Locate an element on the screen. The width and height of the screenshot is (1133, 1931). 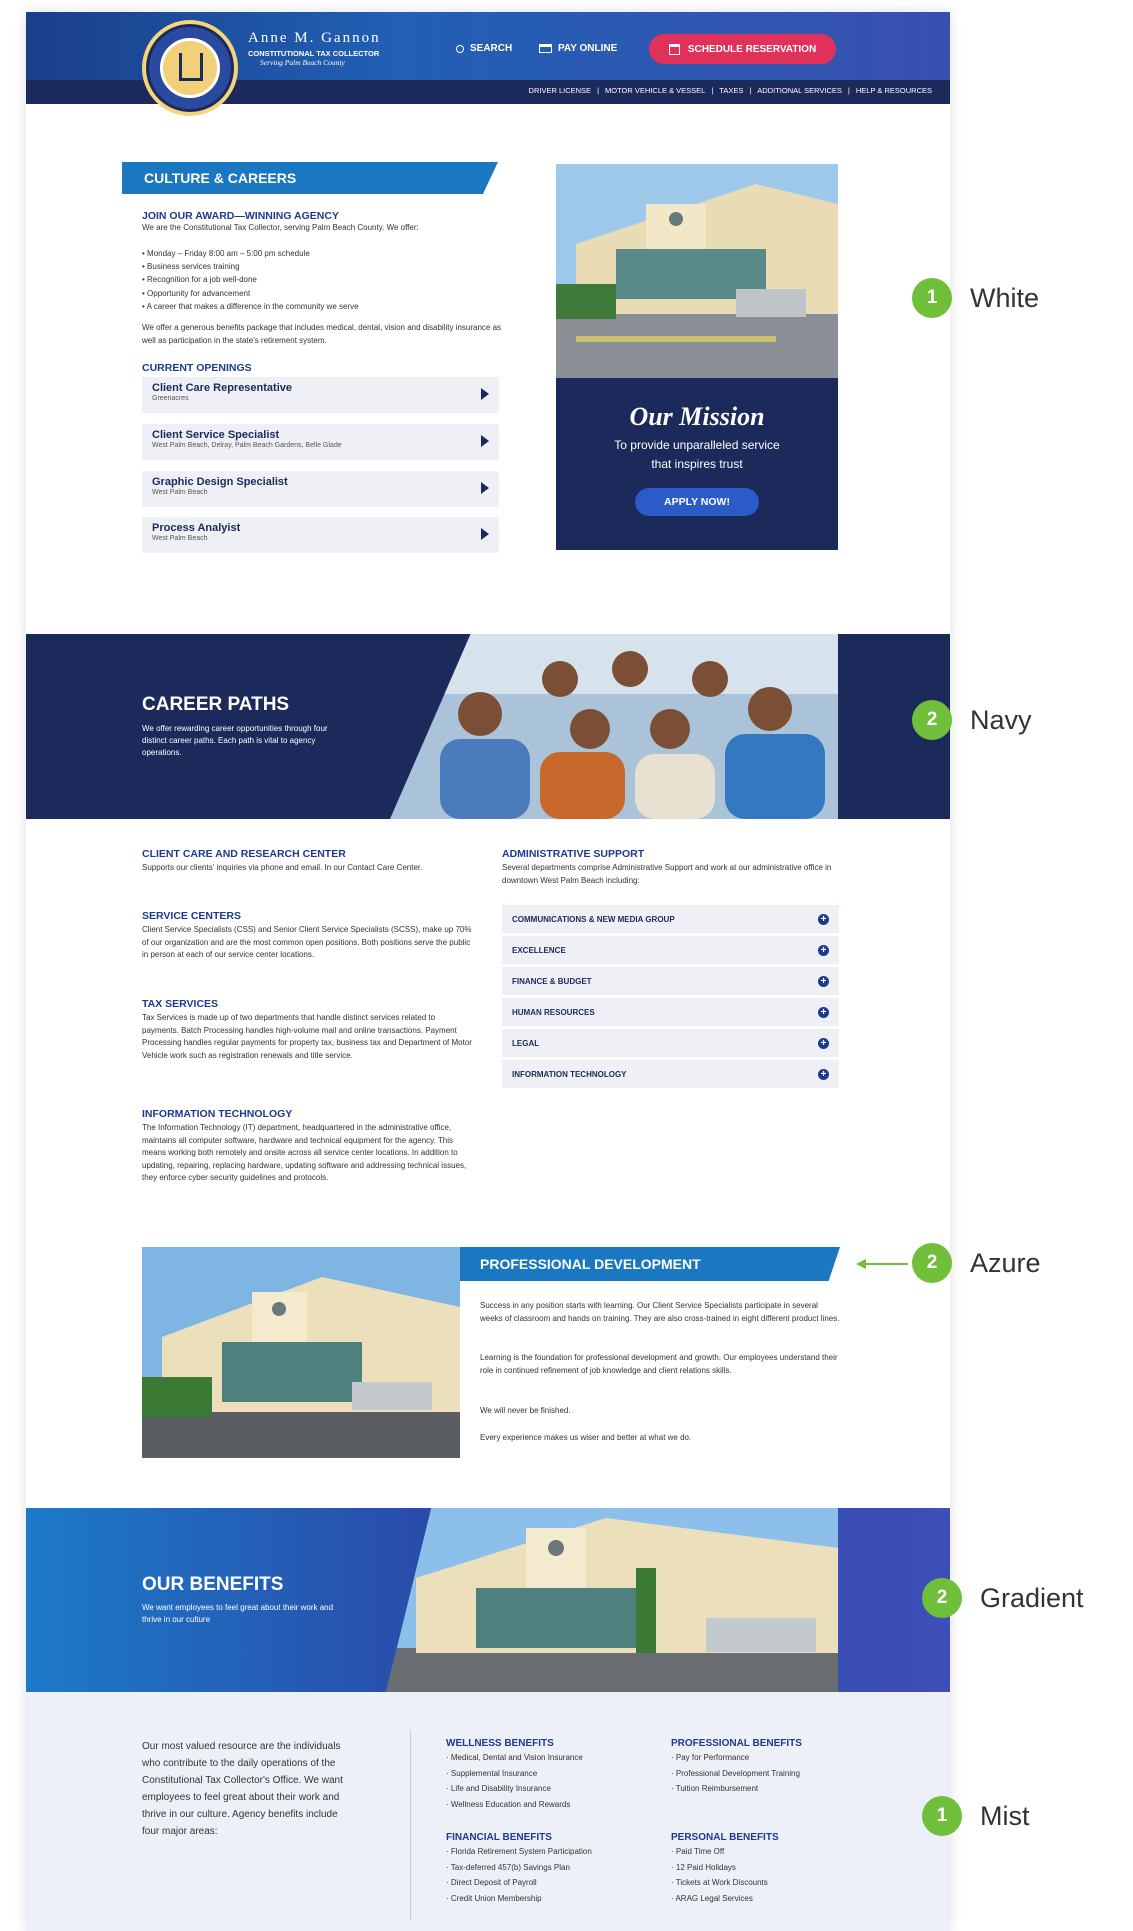
accordion-label: LEGAL is located at coordinates (526, 1043).